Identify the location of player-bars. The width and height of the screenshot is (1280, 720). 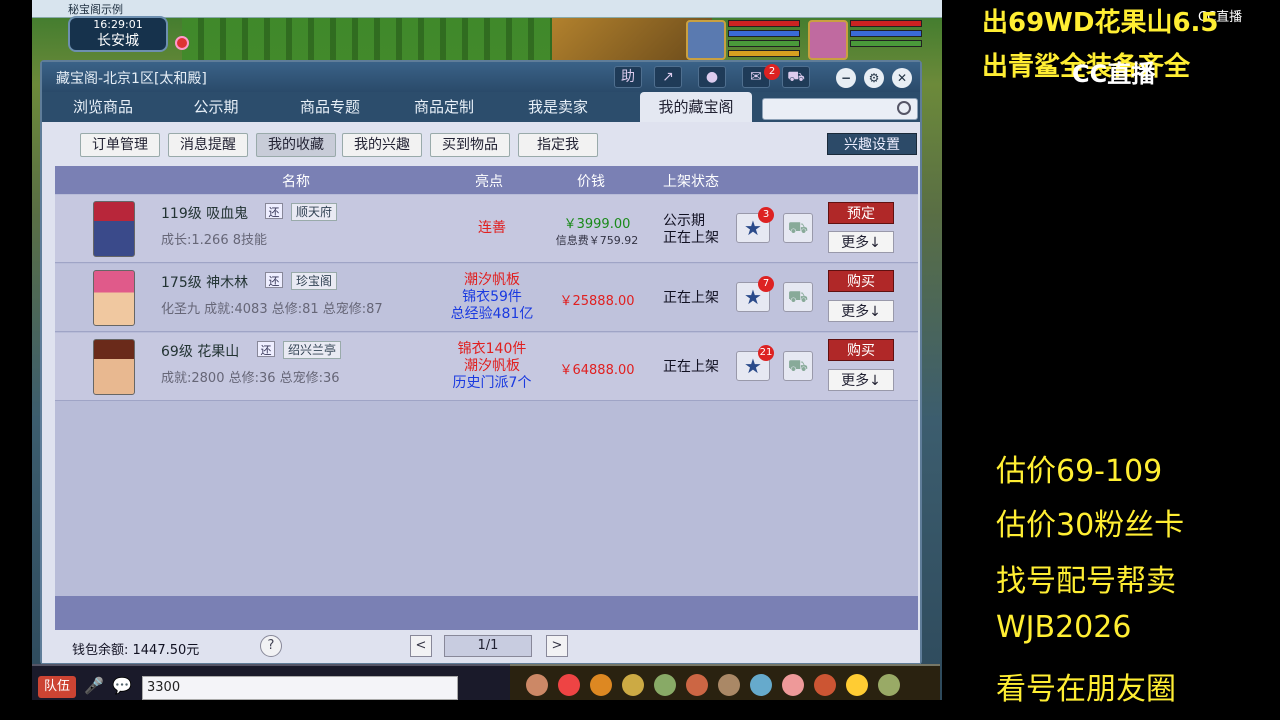
(764, 40).